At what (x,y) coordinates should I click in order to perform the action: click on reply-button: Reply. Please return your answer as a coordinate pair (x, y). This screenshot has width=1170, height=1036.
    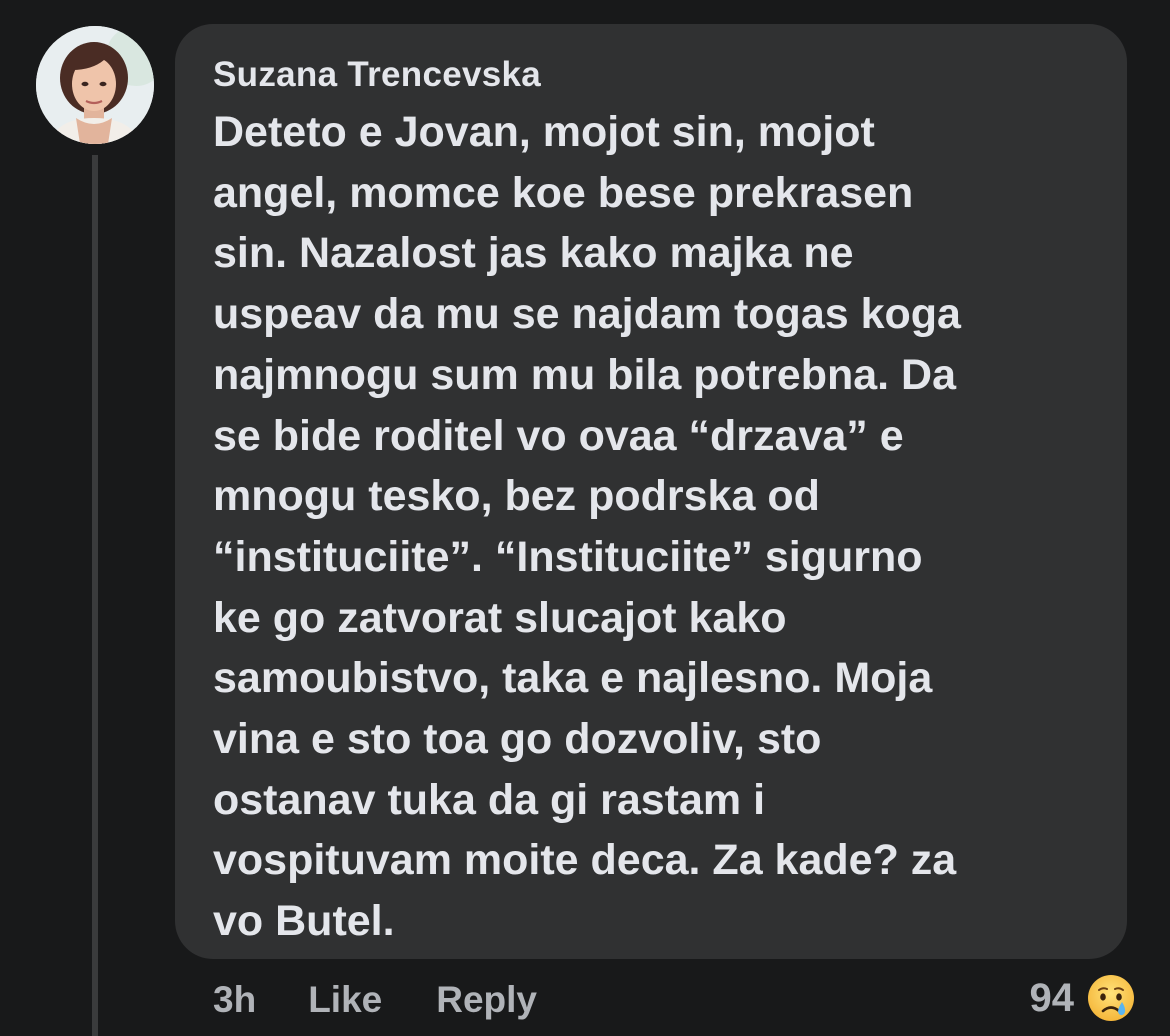
    Looking at the image, I should click on (486, 1000).